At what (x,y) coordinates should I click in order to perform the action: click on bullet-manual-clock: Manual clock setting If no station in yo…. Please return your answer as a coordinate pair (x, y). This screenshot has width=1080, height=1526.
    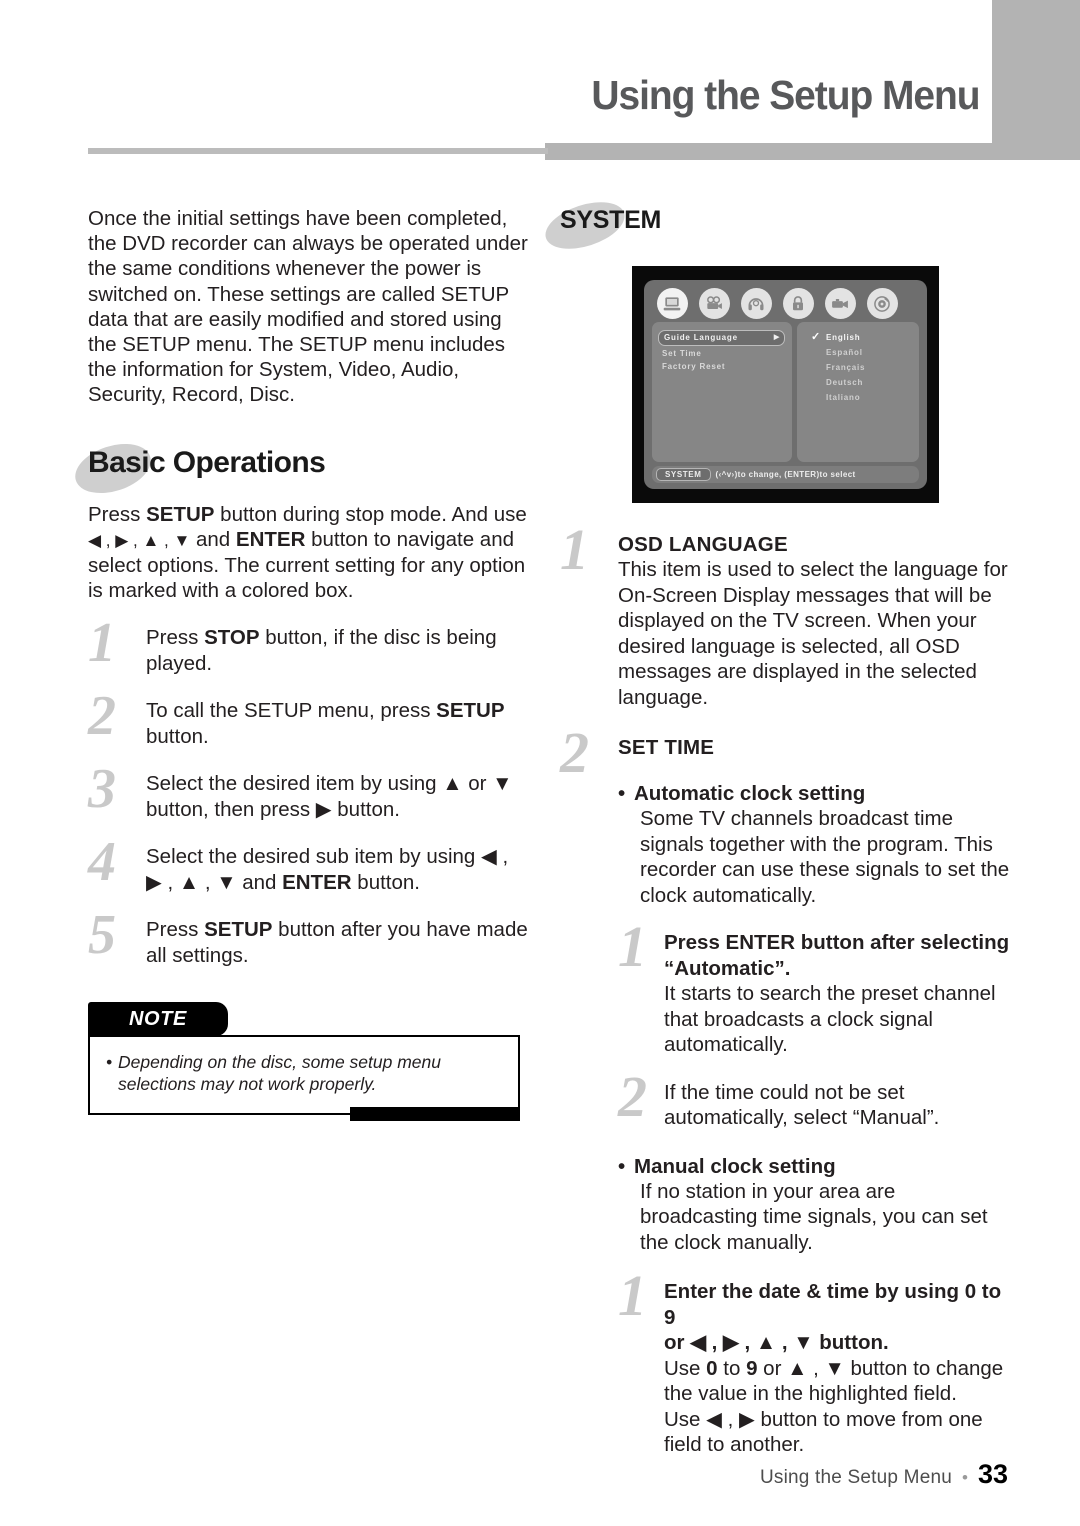
    Looking at the image, I should click on (816, 1205).